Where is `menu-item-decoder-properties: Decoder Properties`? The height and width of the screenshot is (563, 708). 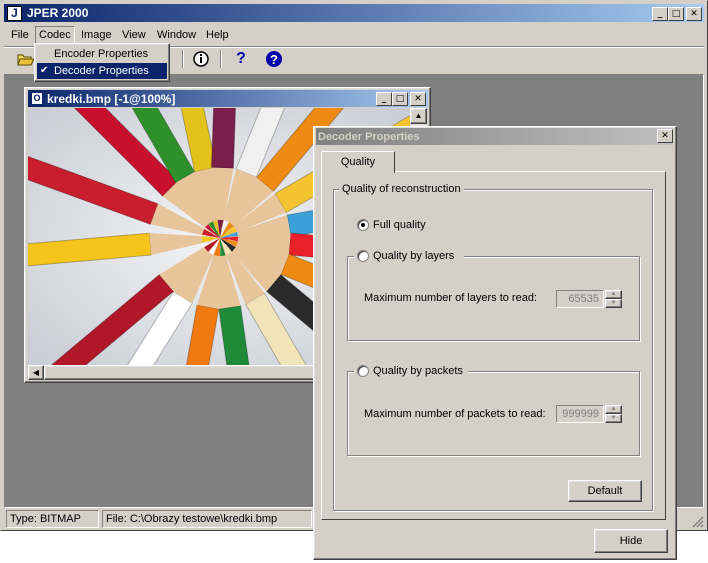 menu-item-decoder-properties: Decoder Properties is located at coordinates (102, 71).